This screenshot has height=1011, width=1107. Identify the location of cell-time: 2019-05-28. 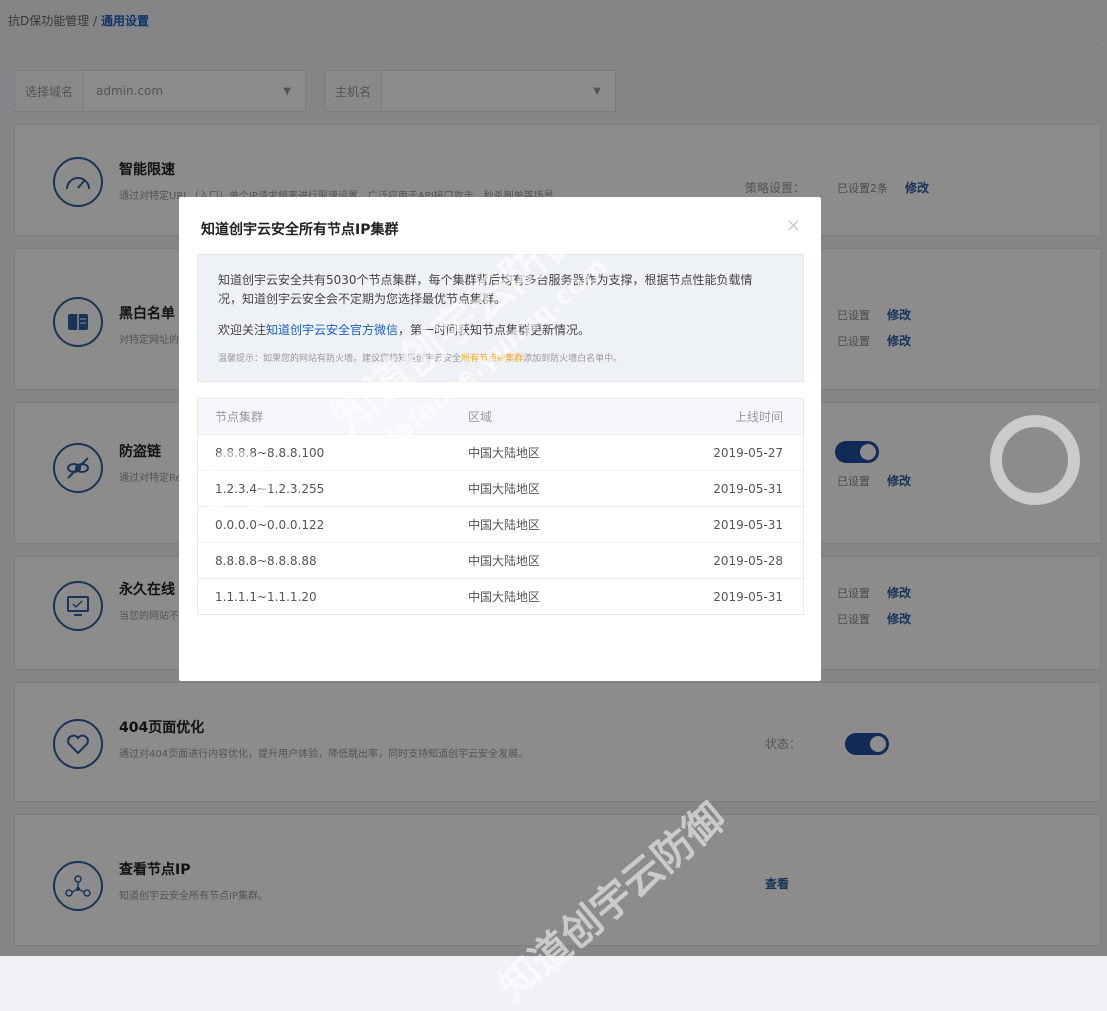
(748, 560).